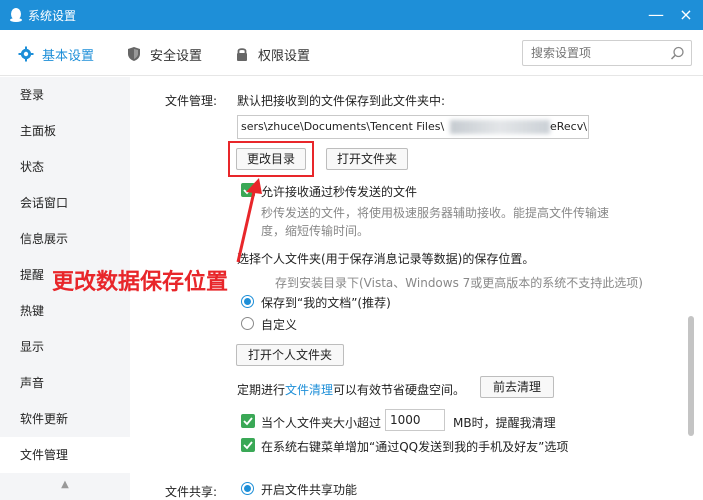 The height and width of the screenshot is (500, 703). What do you see at coordinates (242, 54) in the screenshot?
I see `lock-icon` at bounding box center [242, 54].